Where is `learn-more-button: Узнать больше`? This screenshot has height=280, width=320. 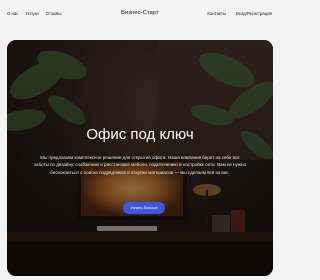 learn-more-button: Узнать больше is located at coordinates (144, 208).